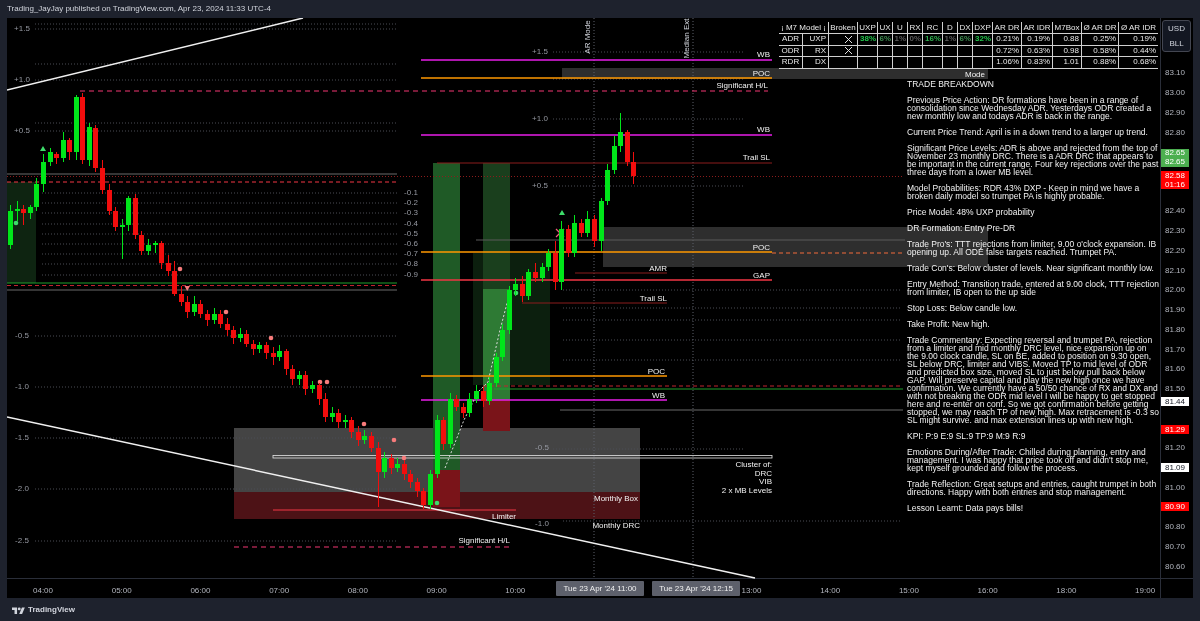 This screenshot has width=1200, height=621. I want to click on time-label: 05:00, so click(121, 591).